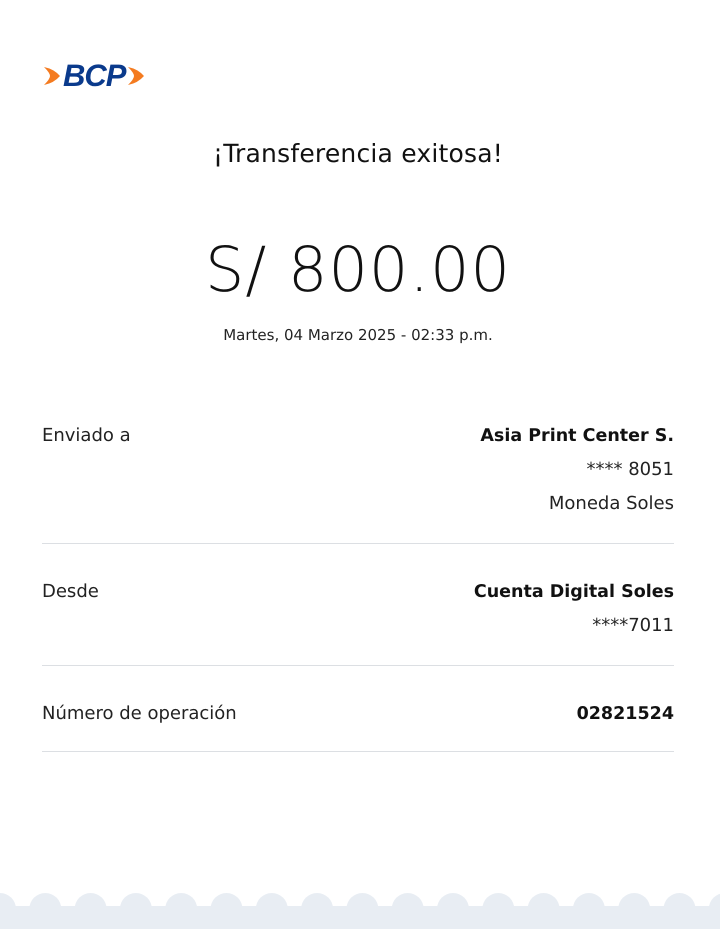 The image size is (720, 929). What do you see at coordinates (358, 270) in the screenshot?
I see `amount: S/ 800.00` at bounding box center [358, 270].